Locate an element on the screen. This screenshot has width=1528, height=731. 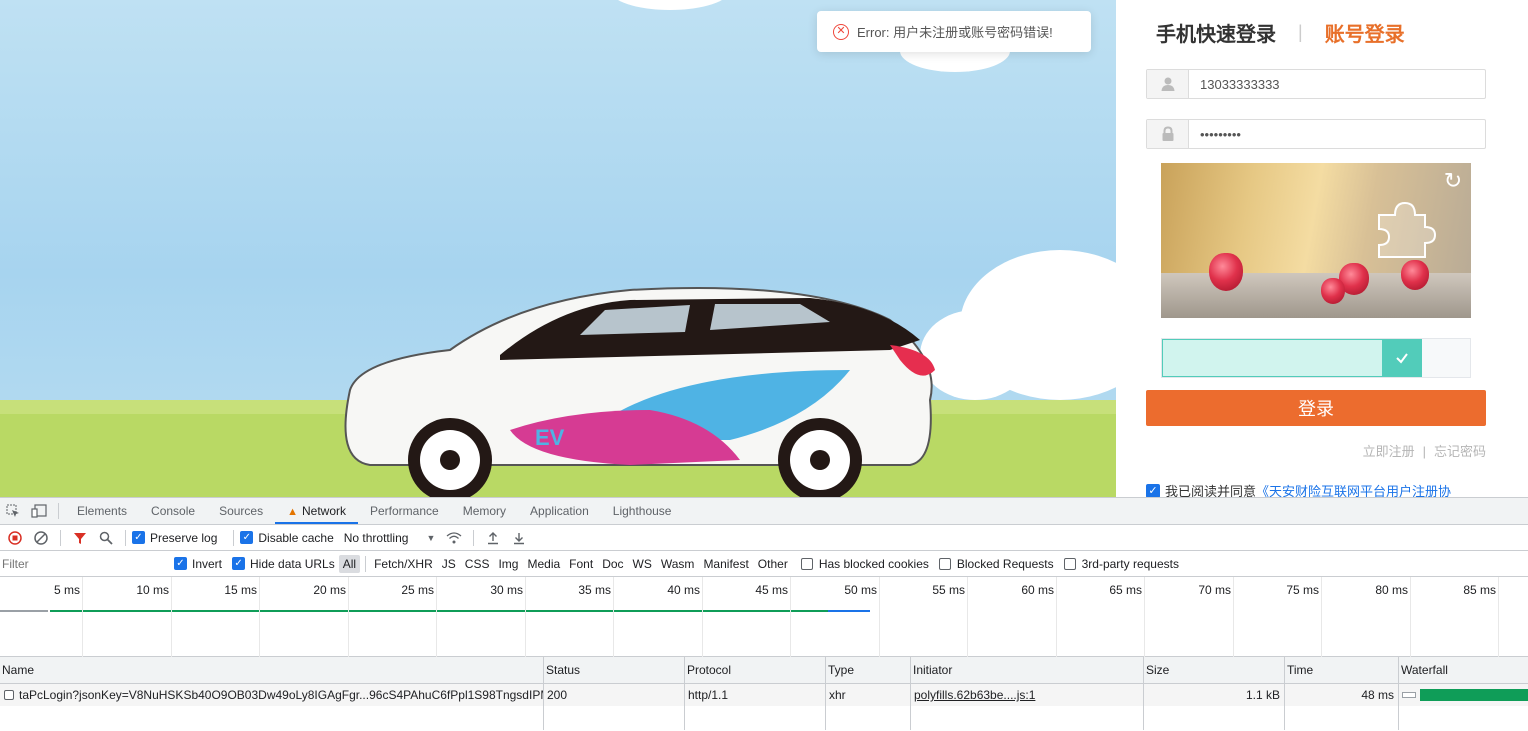
record-stop-icon is located at coordinates (15, 538).